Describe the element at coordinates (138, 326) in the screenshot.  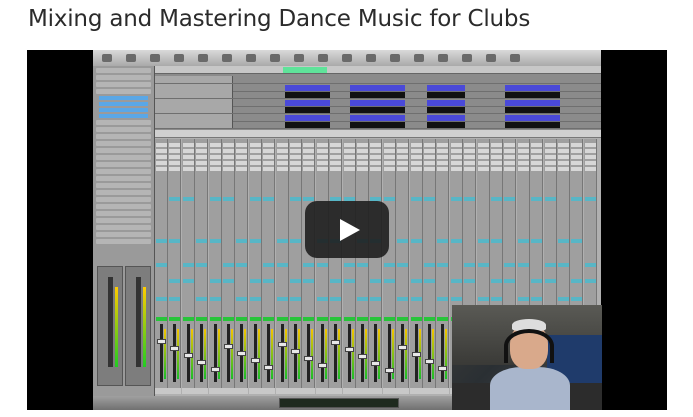
I see `inspector-output-strip` at that location.